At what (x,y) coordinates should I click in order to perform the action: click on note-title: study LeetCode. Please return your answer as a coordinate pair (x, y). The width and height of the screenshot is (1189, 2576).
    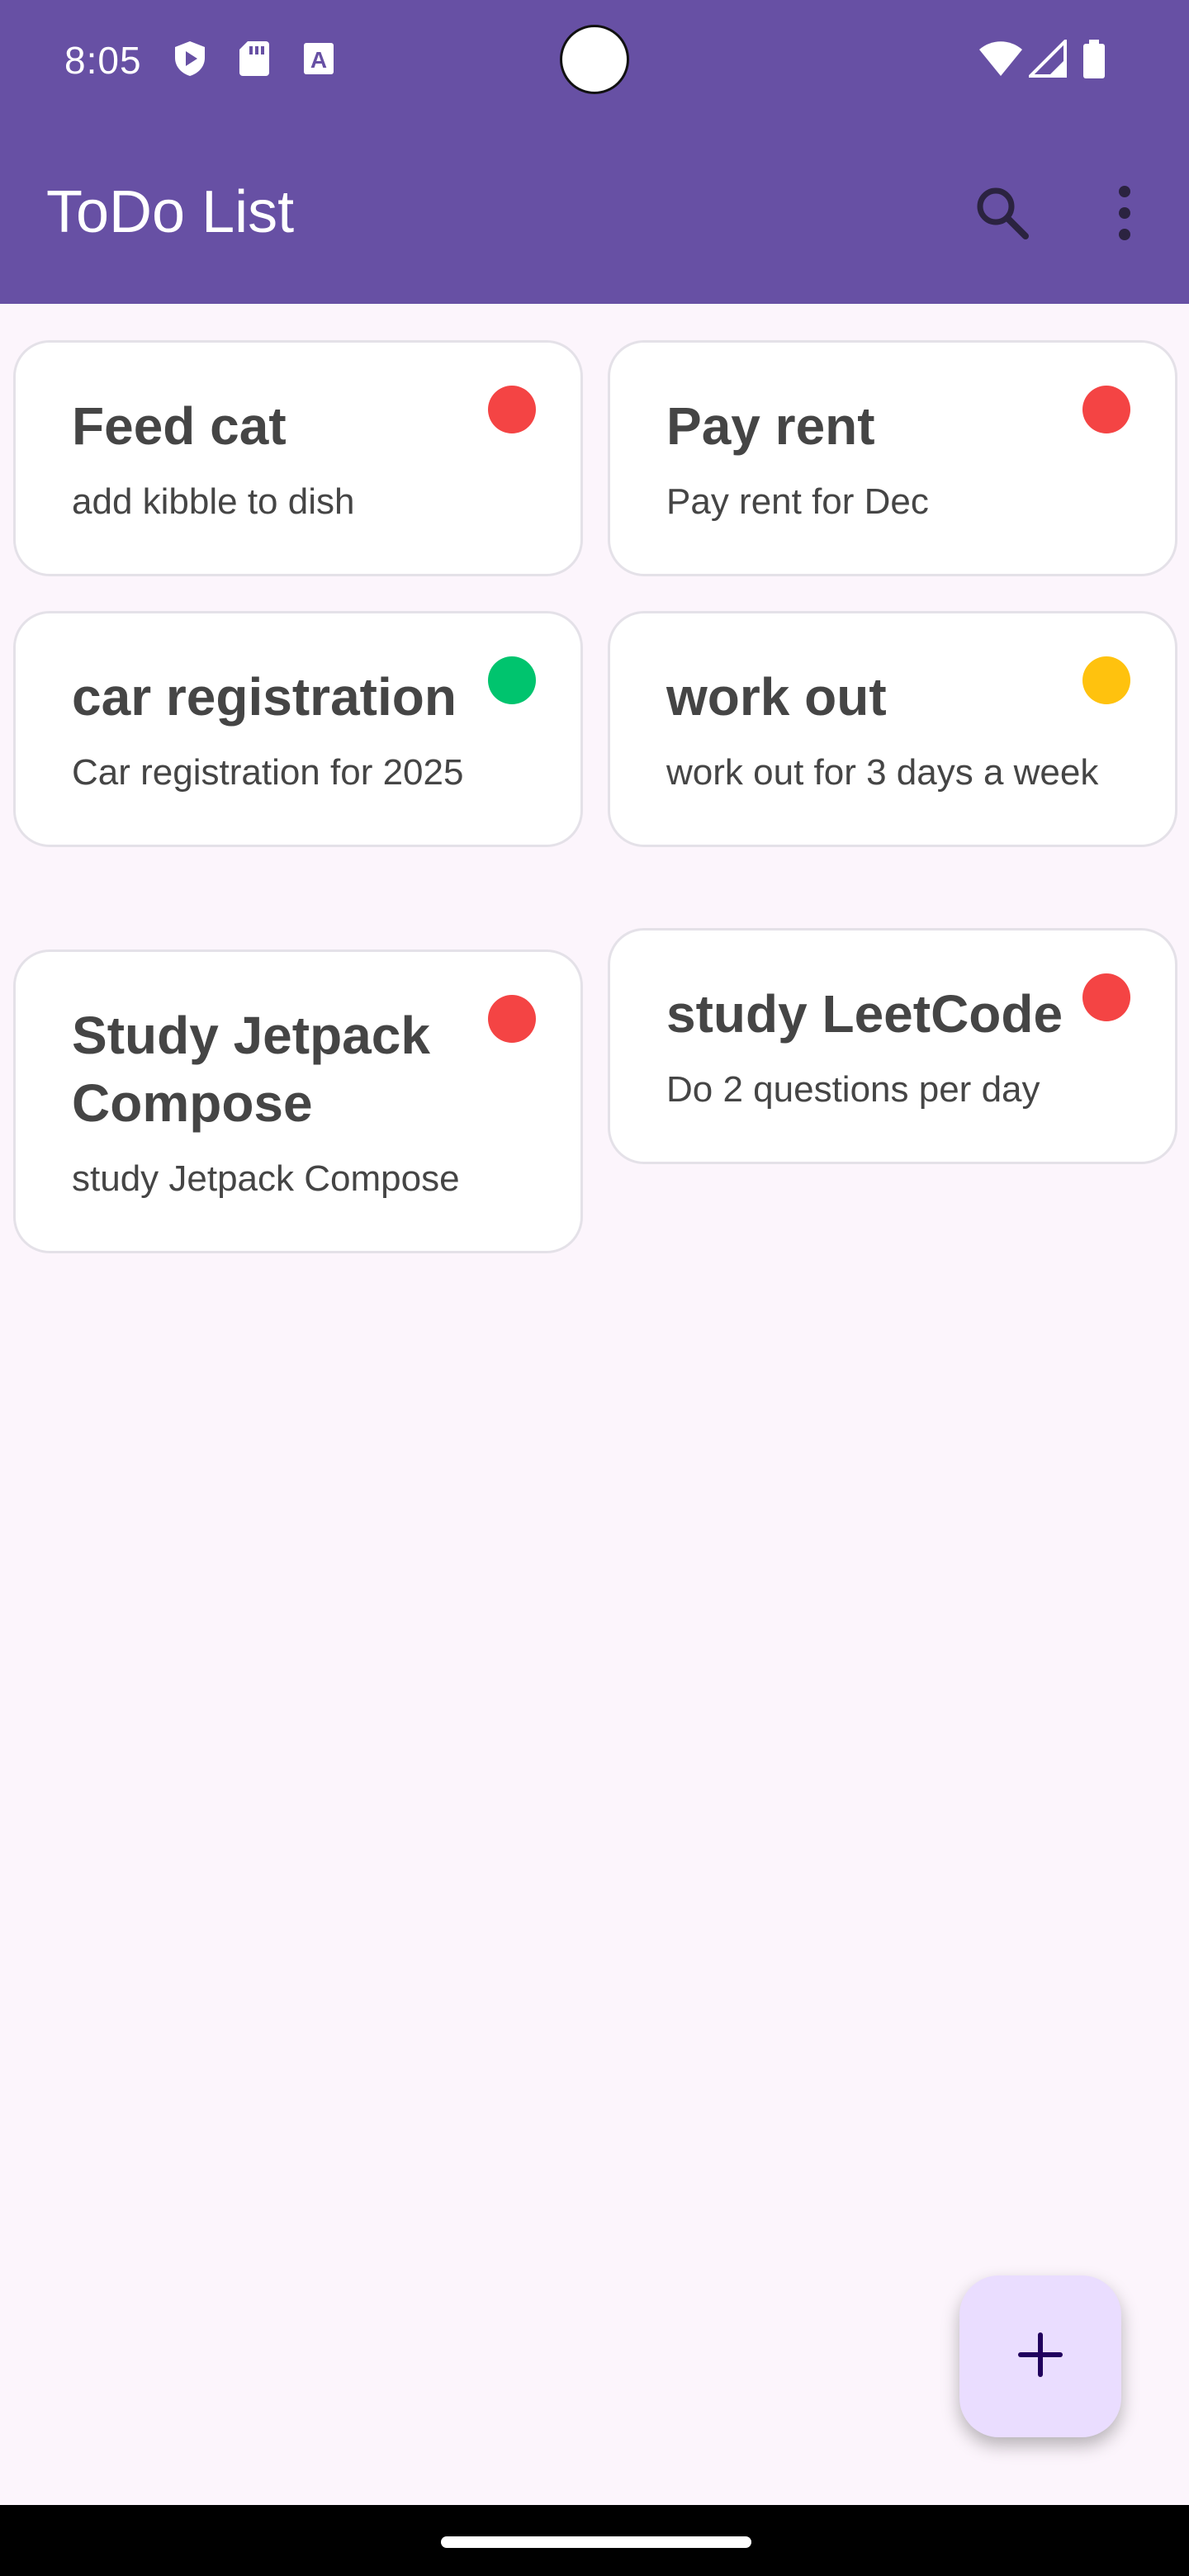
    Looking at the image, I should click on (864, 1014).